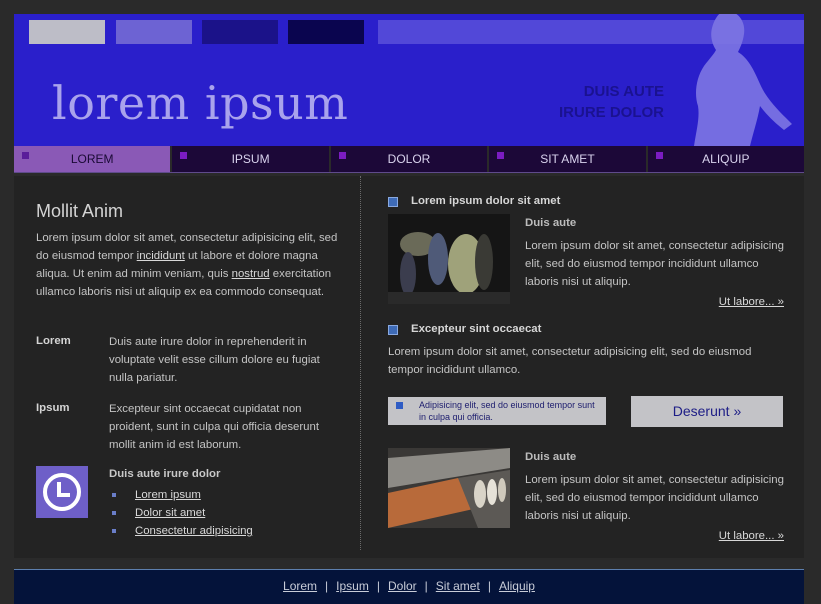 The width and height of the screenshot is (821, 604). What do you see at coordinates (170, 513) in the screenshot?
I see `related-link-dolor-sit-amet: Dolor sit amet` at bounding box center [170, 513].